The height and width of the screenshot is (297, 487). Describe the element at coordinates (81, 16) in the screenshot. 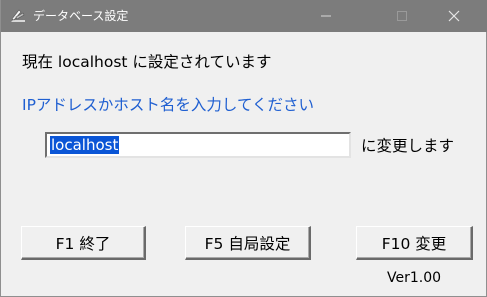

I see `window-title: データベース設定` at that location.